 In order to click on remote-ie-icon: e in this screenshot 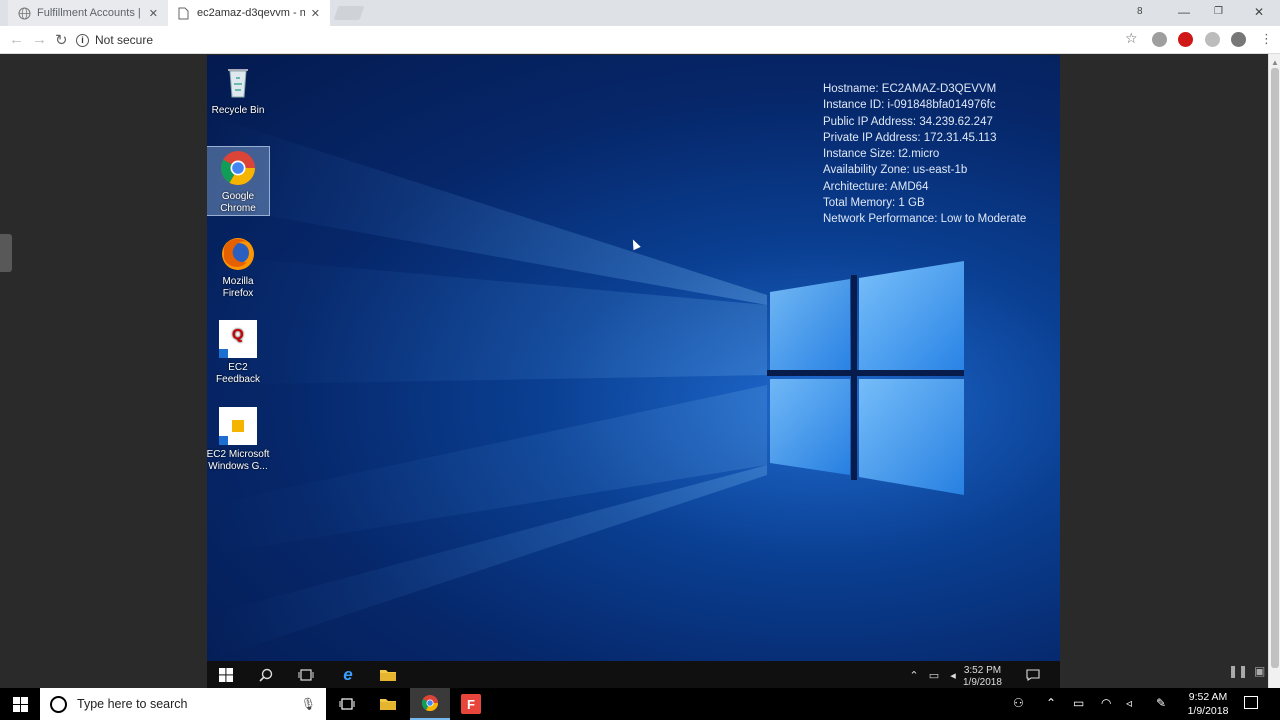, I will do `click(348, 674)`.